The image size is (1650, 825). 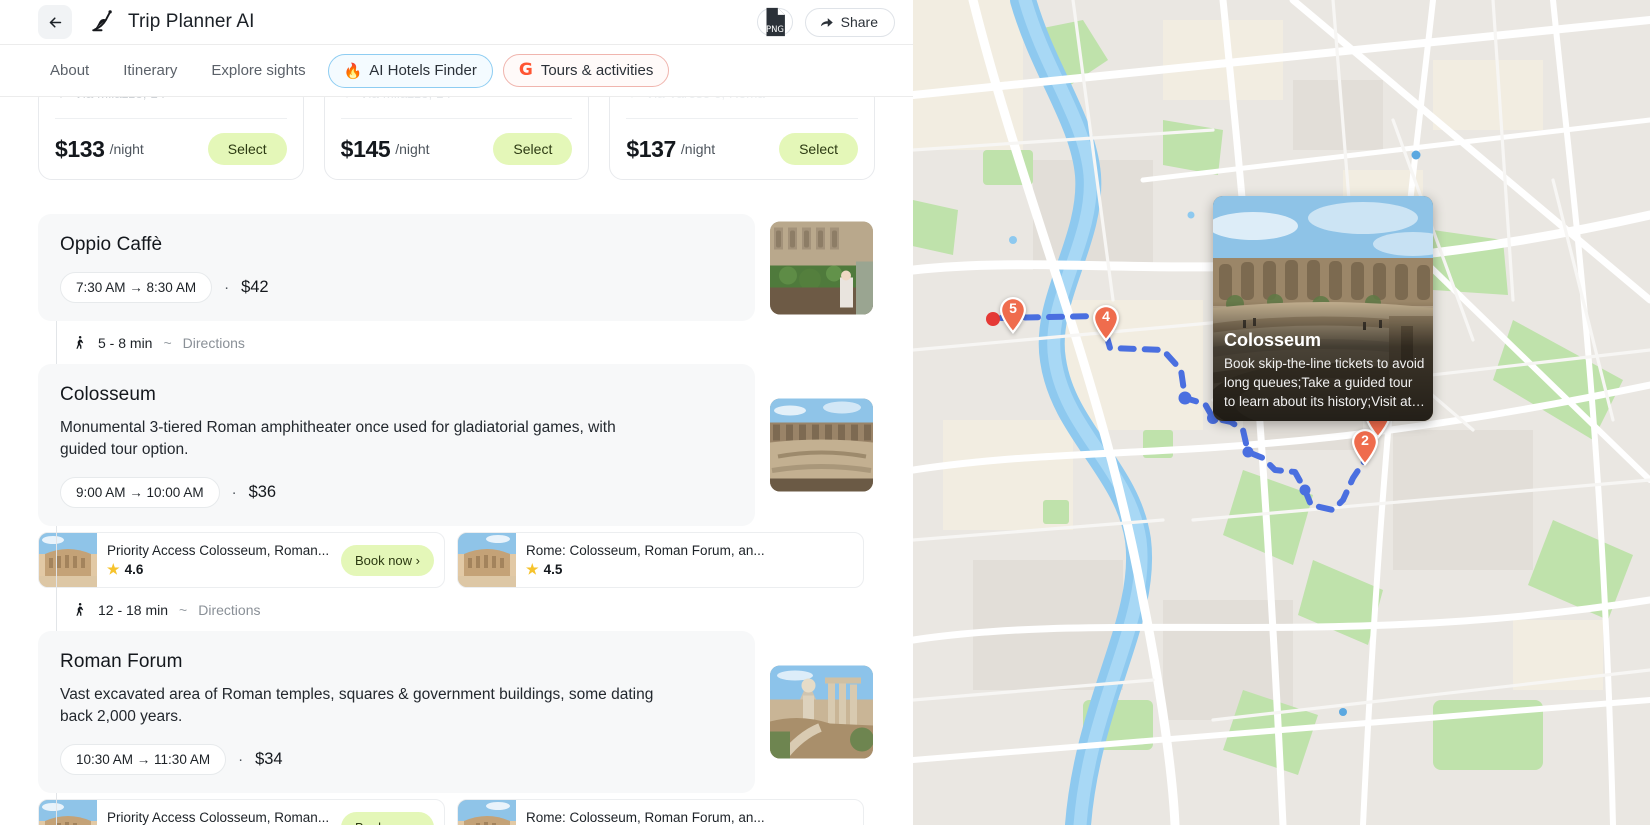 What do you see at coordinates (255, 287) in the screenshot?
I see `stop-price: $42` at bounding box center [255, 287].